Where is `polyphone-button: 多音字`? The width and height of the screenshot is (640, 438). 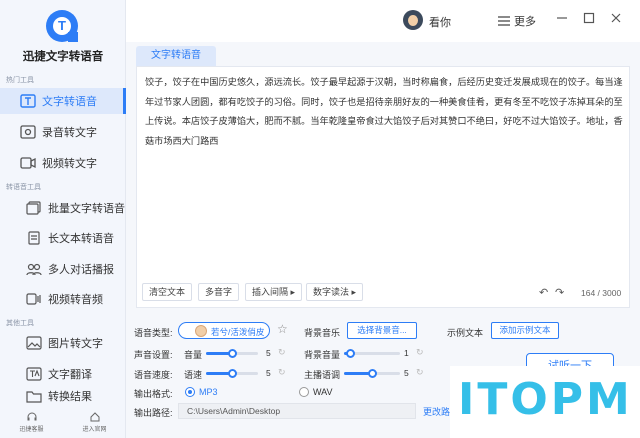 polyphone-button: 多音字 is located at coordinates (219, 292).